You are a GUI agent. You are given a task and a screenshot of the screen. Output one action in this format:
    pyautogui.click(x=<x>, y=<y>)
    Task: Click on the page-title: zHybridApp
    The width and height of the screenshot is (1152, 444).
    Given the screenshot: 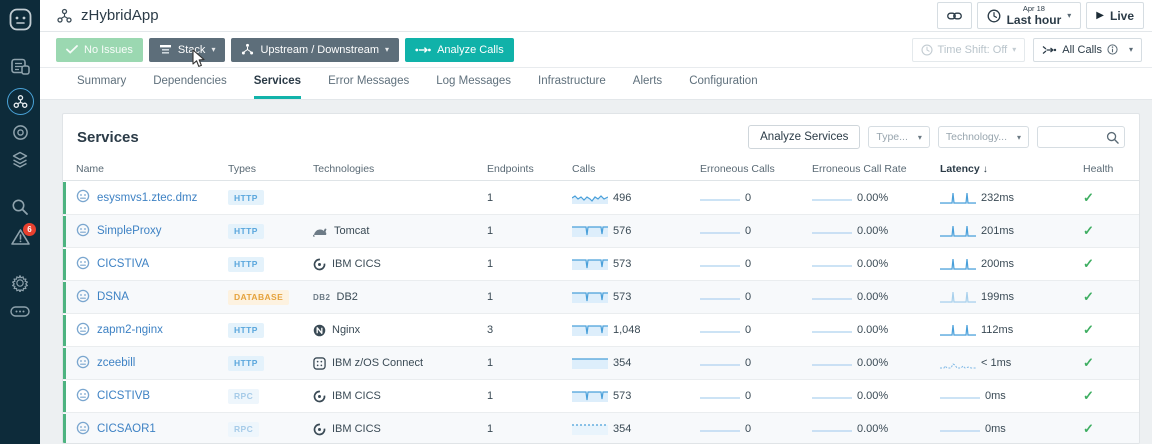 What is the action you would take?
    pyautogui.click(x=107, y=15)
    